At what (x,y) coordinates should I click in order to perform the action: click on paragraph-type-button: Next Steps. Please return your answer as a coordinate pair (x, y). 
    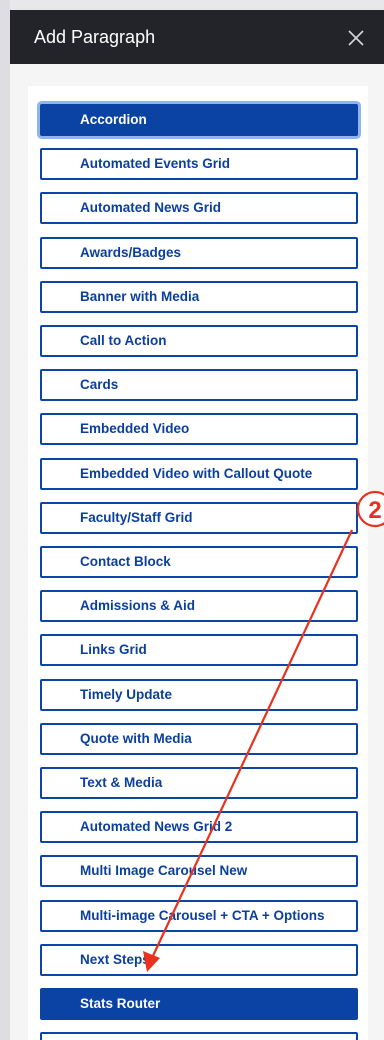
    Looking at the image, I should click on (199, 959).